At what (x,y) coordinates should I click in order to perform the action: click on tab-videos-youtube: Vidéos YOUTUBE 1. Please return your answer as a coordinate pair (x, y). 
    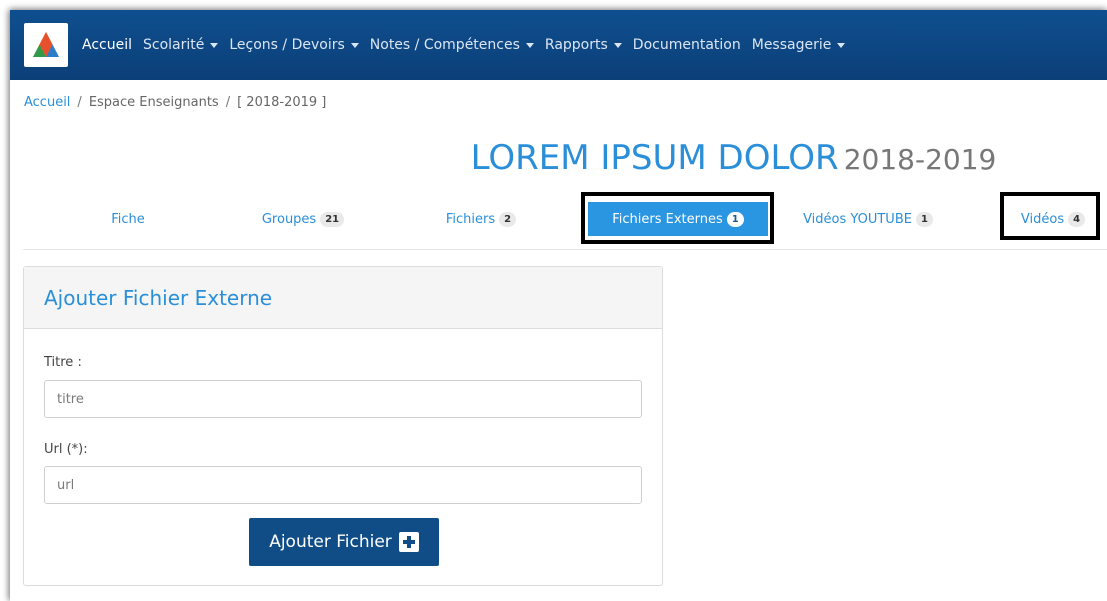
    Looking at the image, I should click on (868, 219).